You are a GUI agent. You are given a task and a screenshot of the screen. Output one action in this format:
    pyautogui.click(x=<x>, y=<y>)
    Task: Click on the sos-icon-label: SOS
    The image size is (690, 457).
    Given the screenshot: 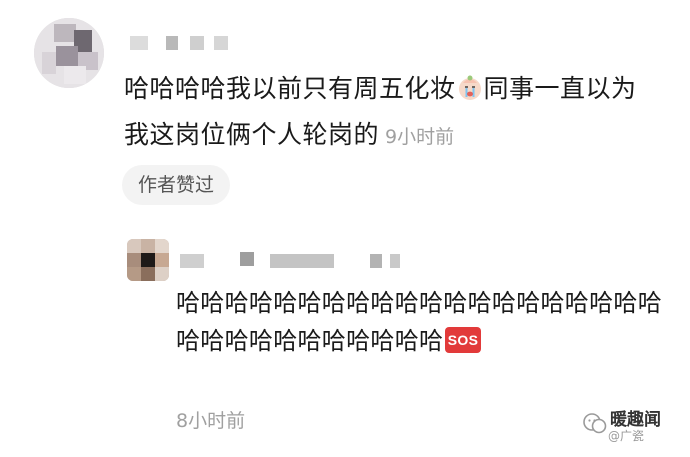 What is the action you would take?
    pyautogui.click(x=463, y=340)
    